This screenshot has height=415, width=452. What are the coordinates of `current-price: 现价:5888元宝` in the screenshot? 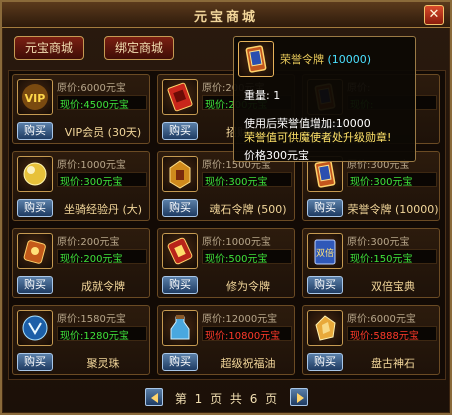 It's located at (392, 333).